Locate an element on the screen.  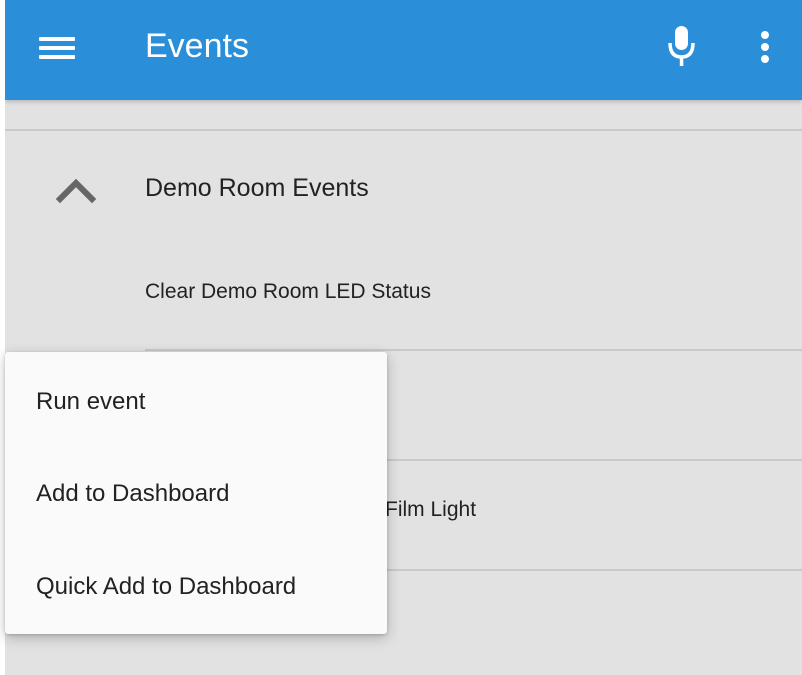
menu-item-label: Add to Dashboard is located at coordinates (133, 493).